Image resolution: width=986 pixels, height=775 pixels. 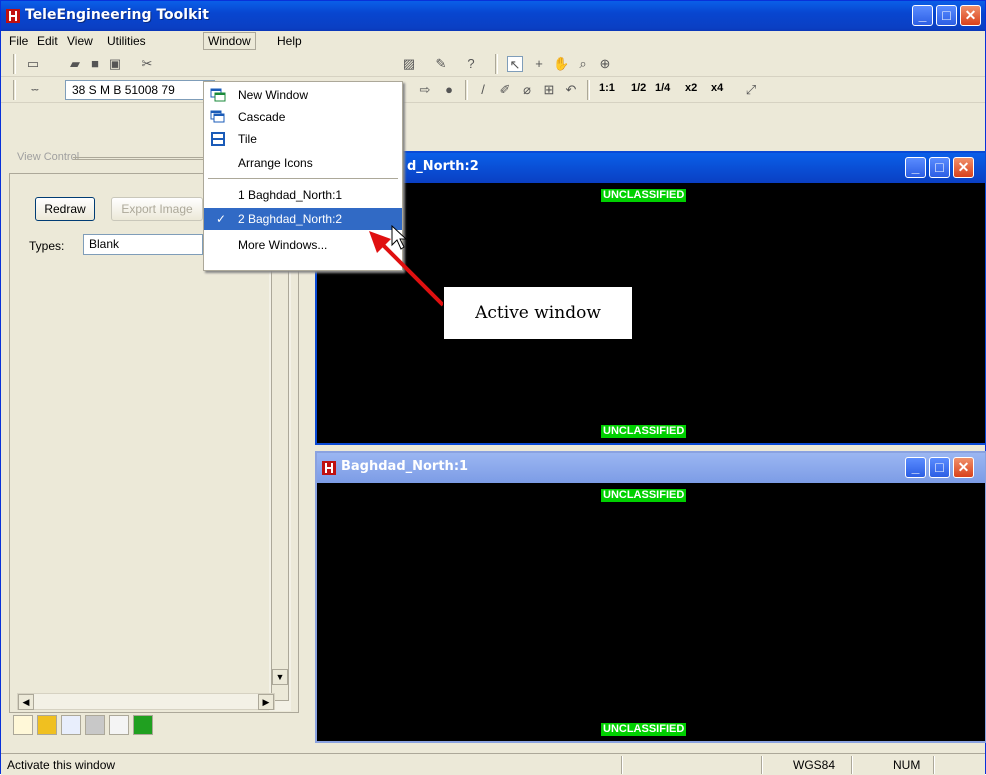 What do you see at coordinates (483, 90) in the screenshot?
I see `line-tool-icon: /` at bounding box center [483, 90].